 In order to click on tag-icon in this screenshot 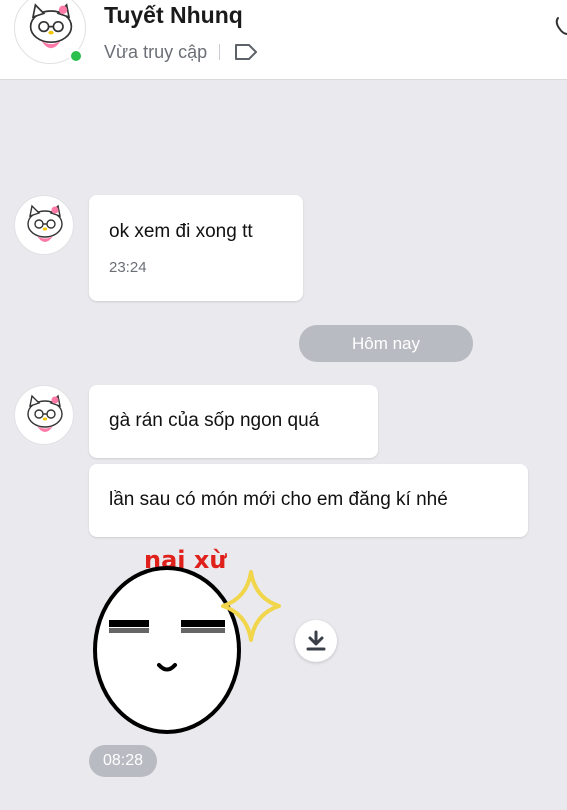, I will do `click(246, 52)`.